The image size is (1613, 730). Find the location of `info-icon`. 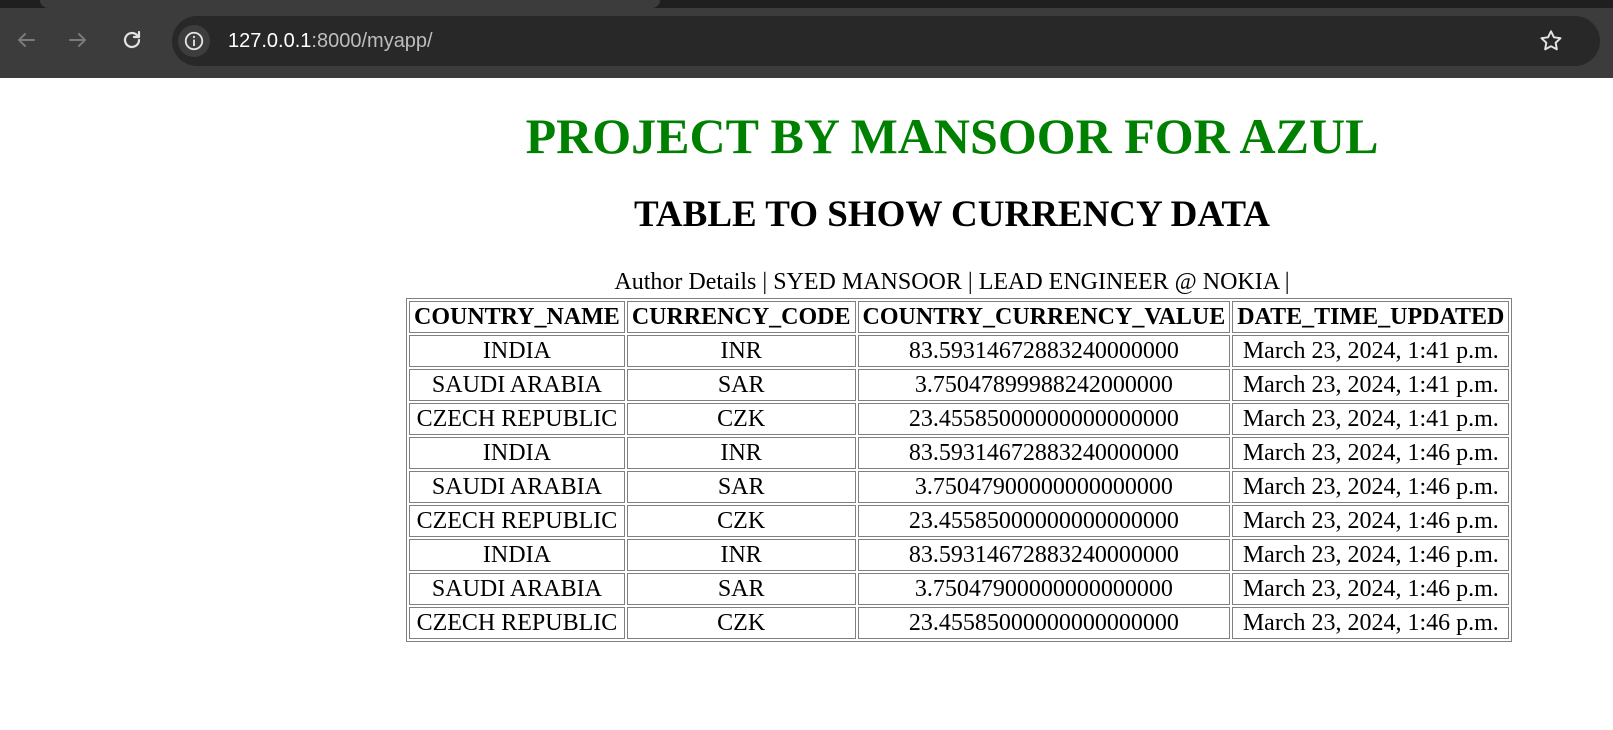

info-icon is located at coordinates (194, 41).